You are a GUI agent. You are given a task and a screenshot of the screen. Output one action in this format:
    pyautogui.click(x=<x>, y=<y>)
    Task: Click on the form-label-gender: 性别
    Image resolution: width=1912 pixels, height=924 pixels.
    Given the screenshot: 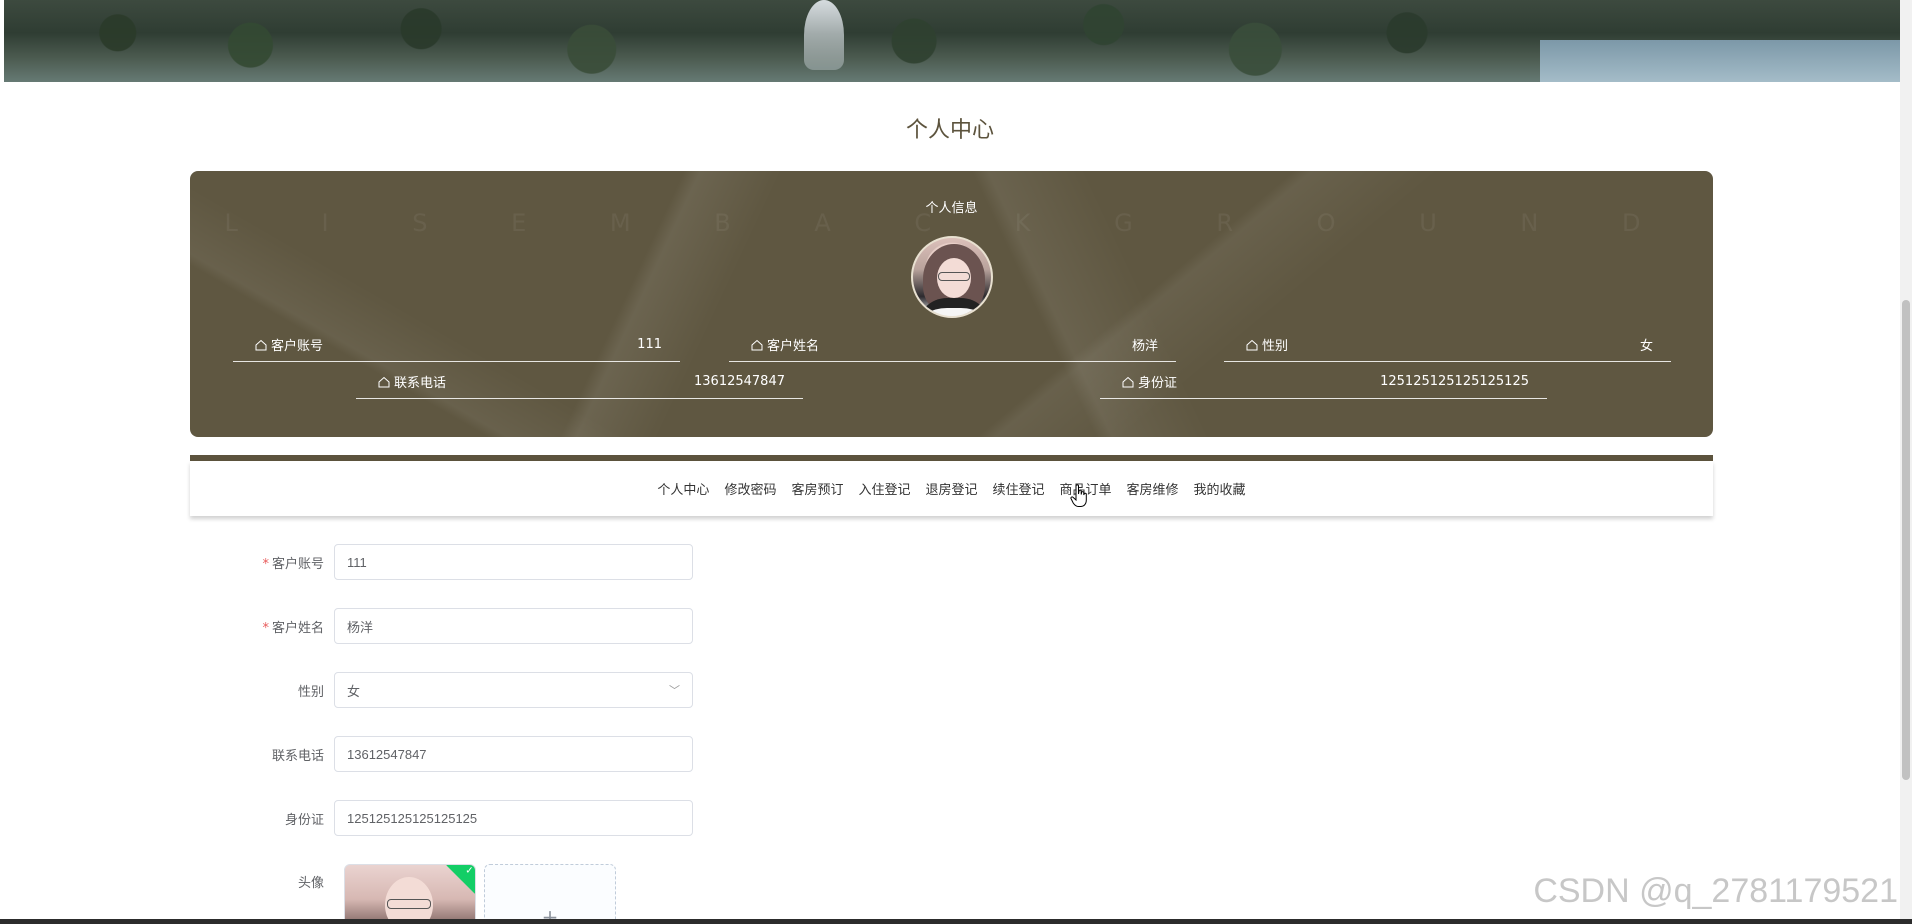 What is the action you would take?
    pyautogui.click(x=310, y=692)
    